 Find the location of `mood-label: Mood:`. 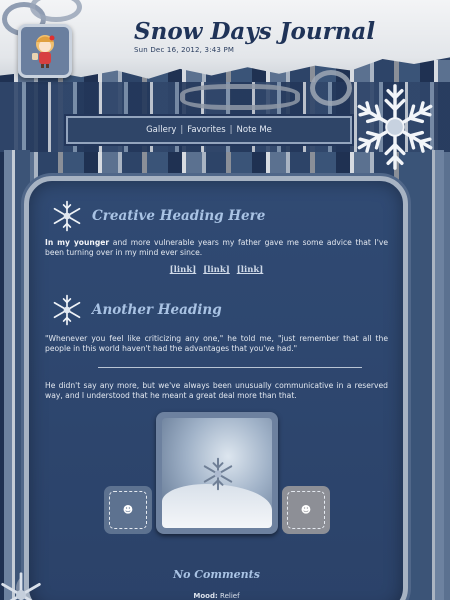

mood-label: Mood: is located at coordinates (205, 596).